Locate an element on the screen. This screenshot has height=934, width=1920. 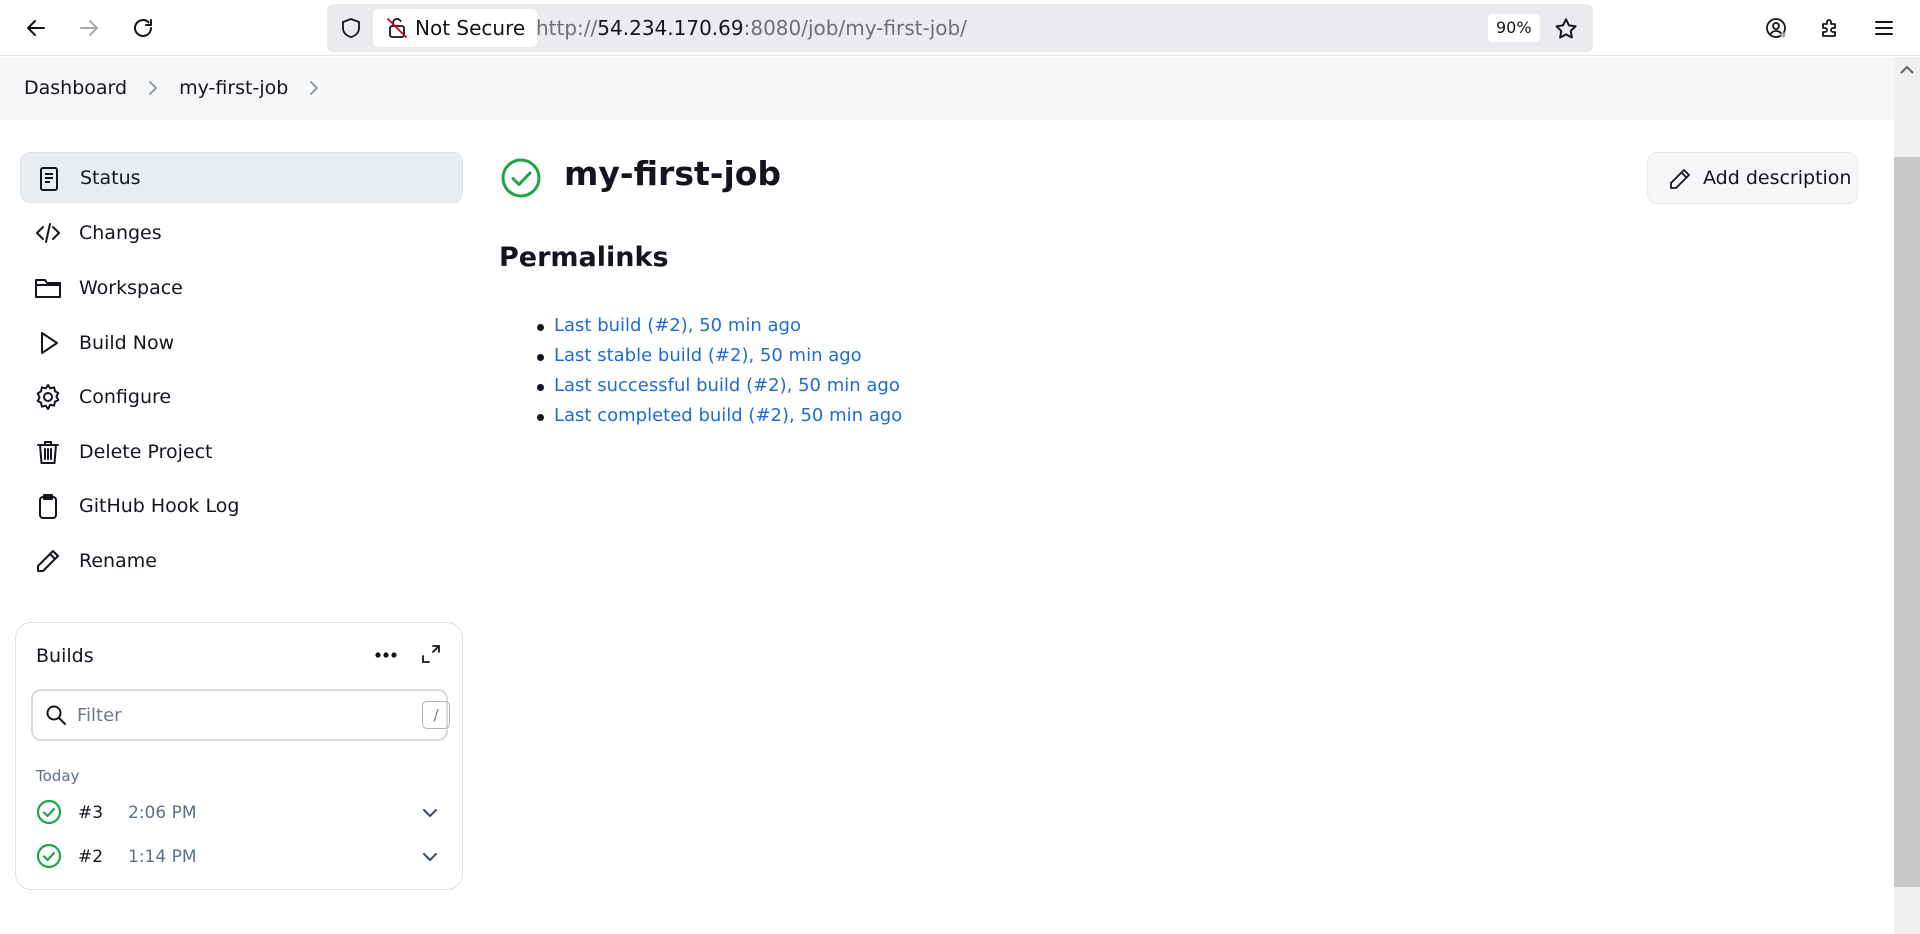
permalink-last-completed-build: Last completed build (#2), 50 min ago is located at coordinates (728, 416).